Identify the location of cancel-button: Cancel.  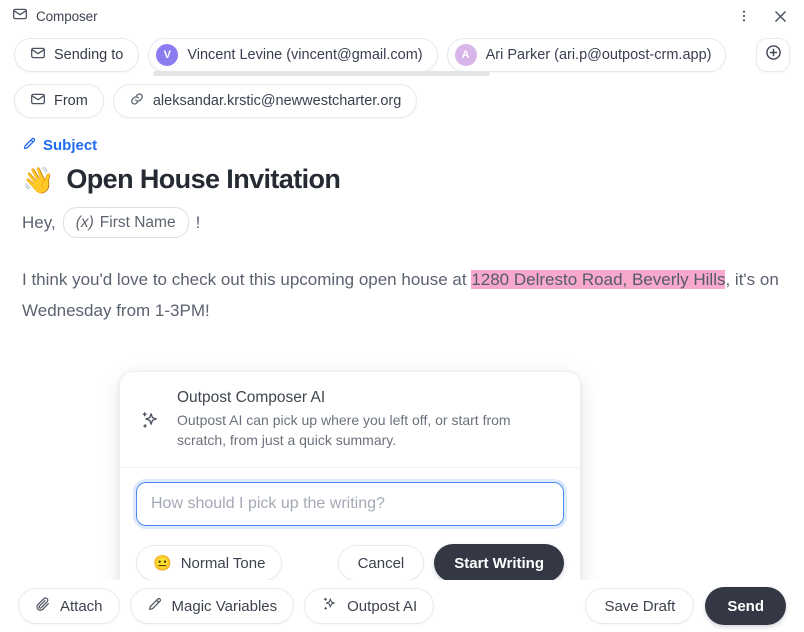
(381, 563).